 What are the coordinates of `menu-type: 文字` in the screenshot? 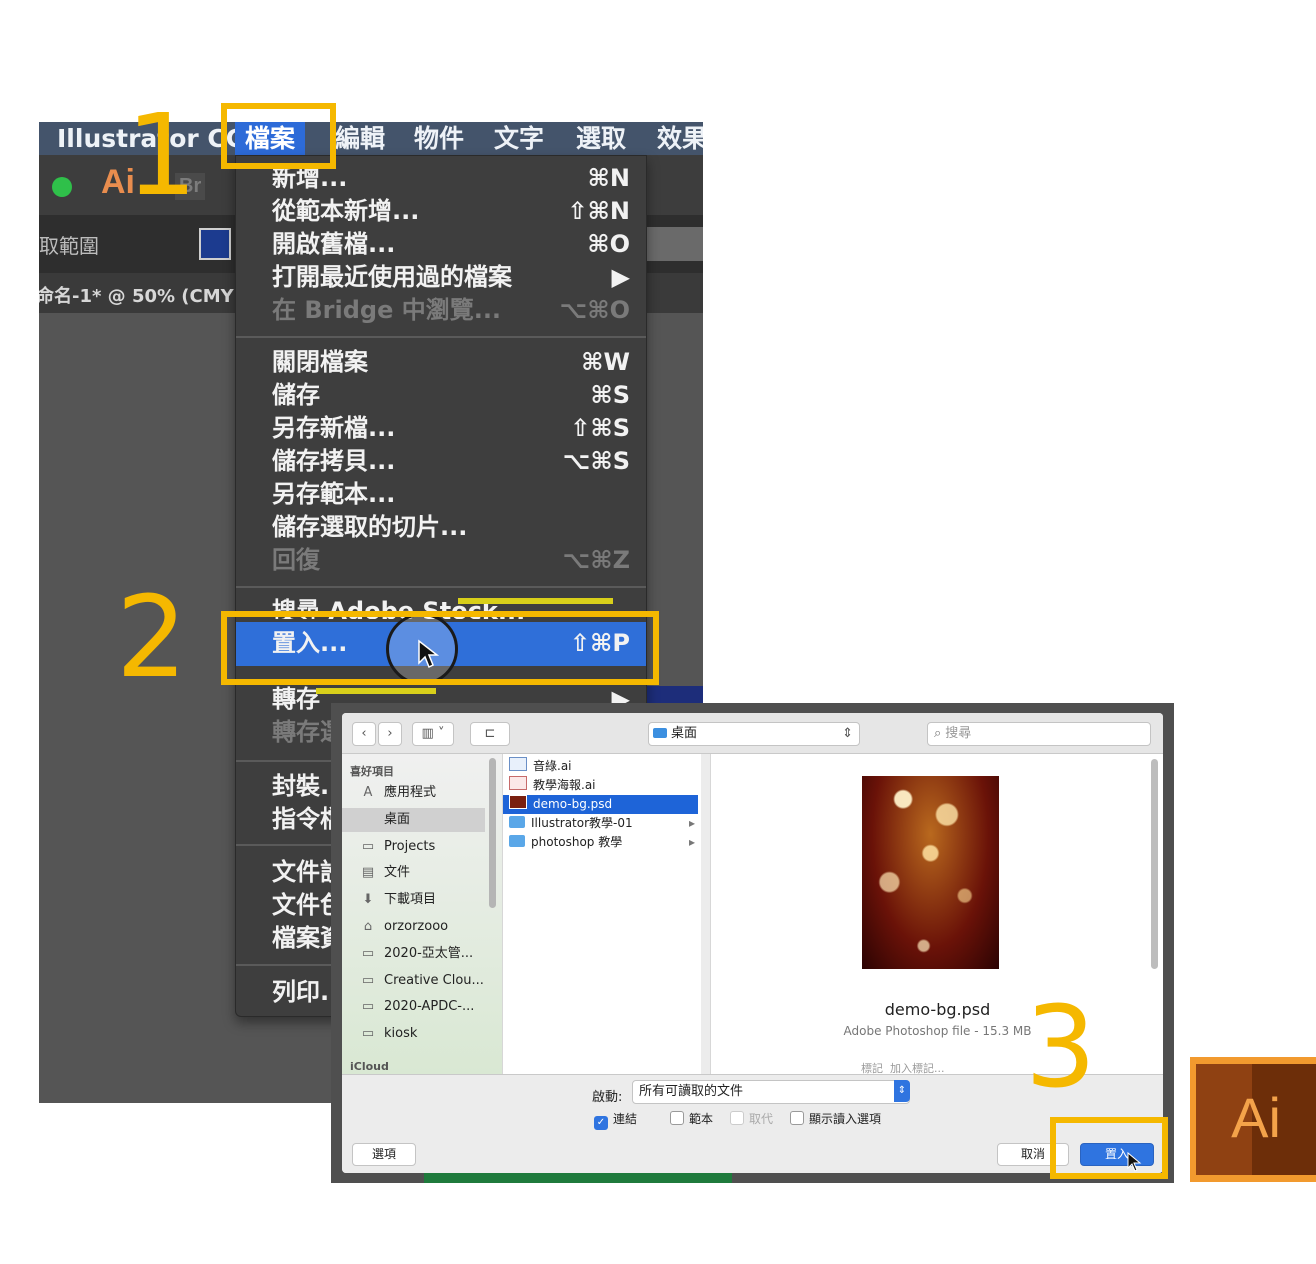 It's located at (519, 138).